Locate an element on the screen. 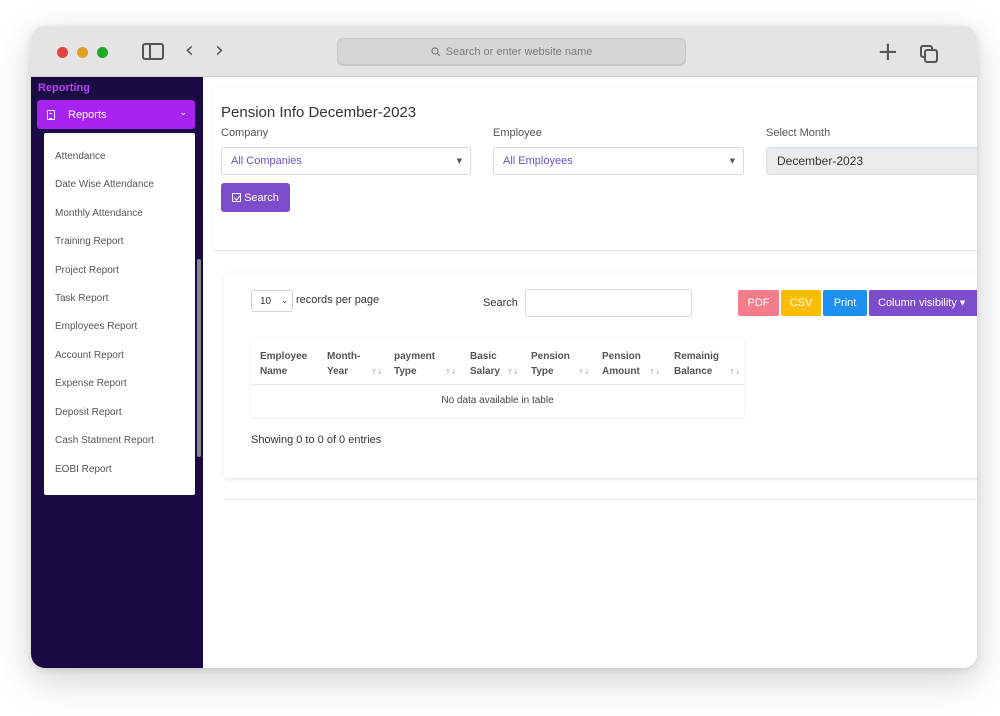 This screenshot has width=1000, height=716. submenu-item-monthly-attendance: Monthly Attendance is located at coordinates (99, 213).